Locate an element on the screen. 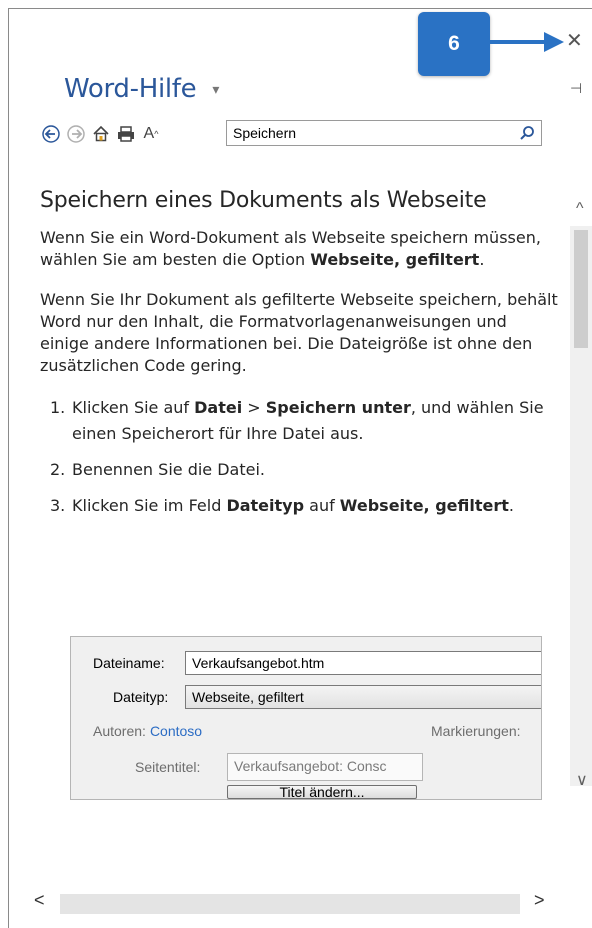 This screenshot has height=928, width=592. filetype-label: Dateityp: is located at coordinates (141, 697).